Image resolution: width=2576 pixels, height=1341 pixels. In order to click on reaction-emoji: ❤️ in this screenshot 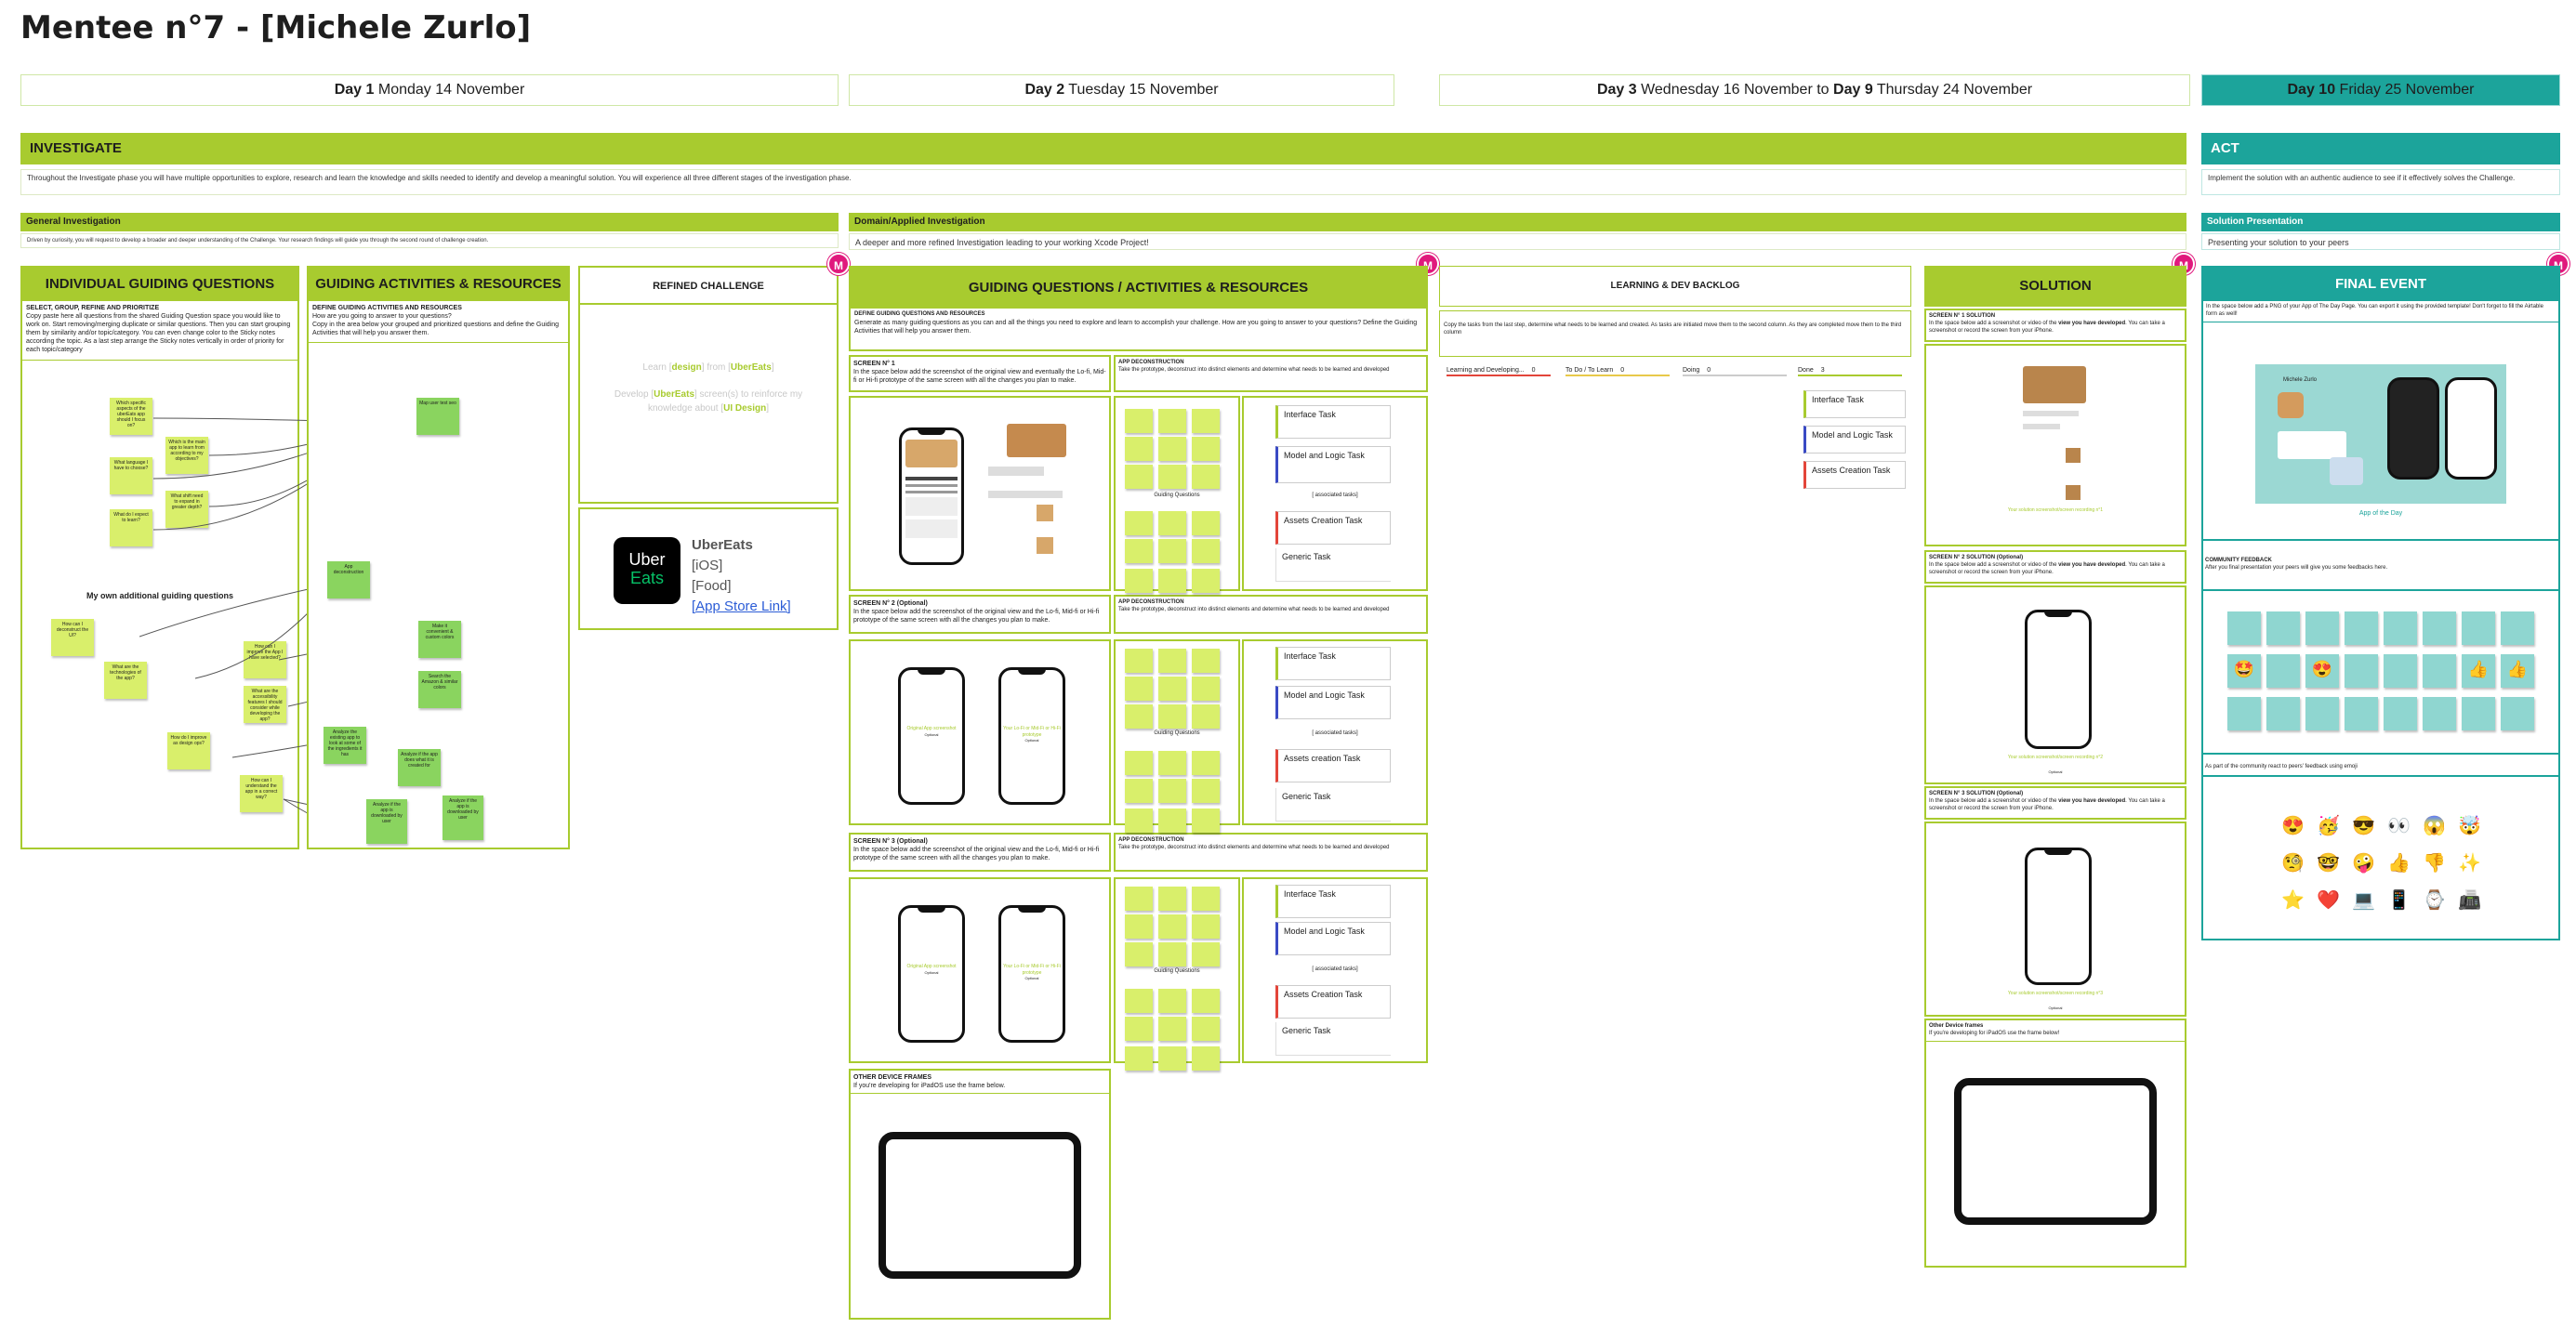, I will do `click(2328, 900)`.